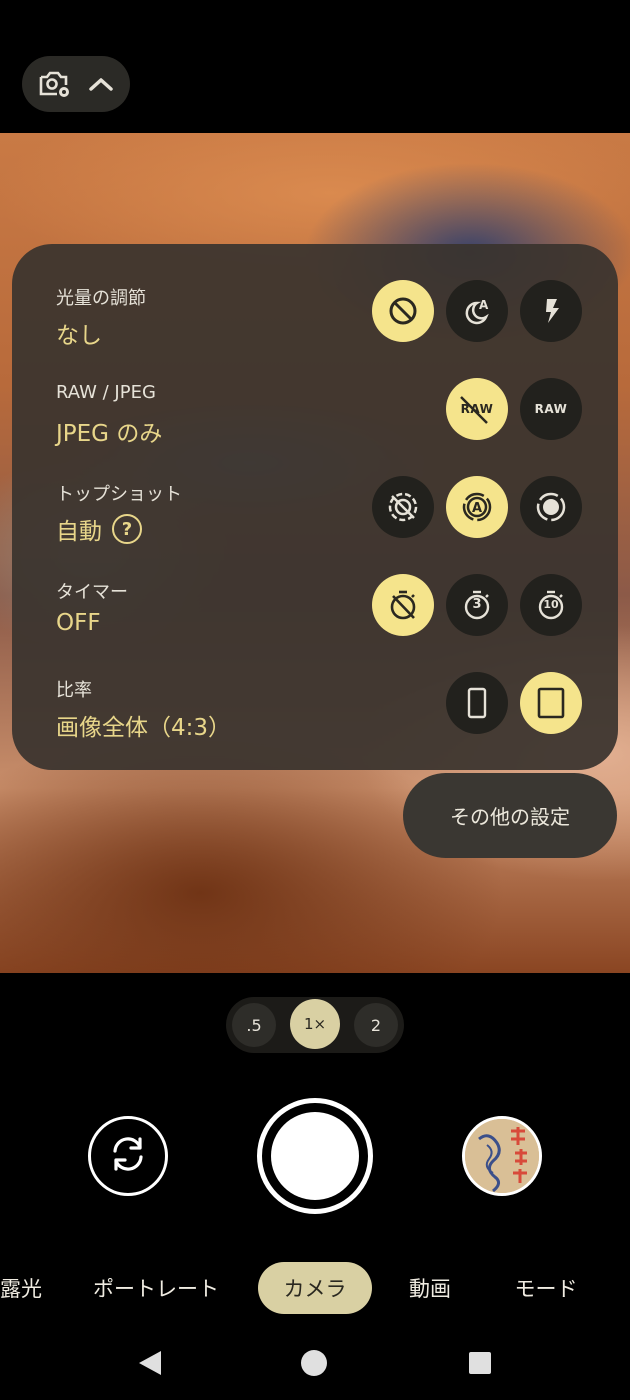 The width and height of the screenshot is (630, 1400). I want to click on flash-button, so click(551, 311).